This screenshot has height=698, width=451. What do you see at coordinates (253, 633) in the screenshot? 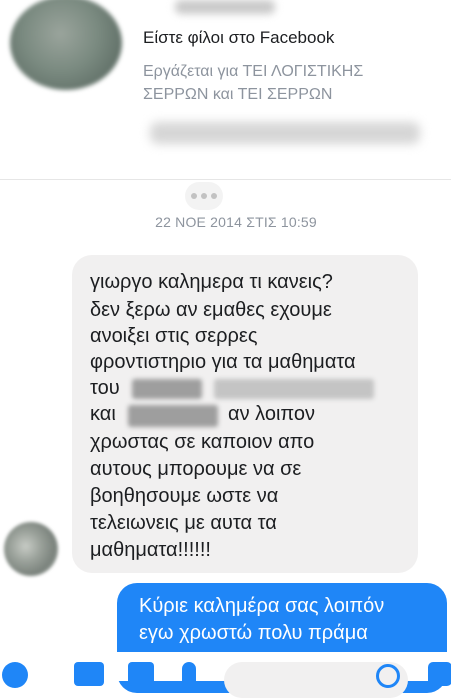
I see `message-line: εγω χρωστώ πολυ πράμα` at bounding box center [253, 633].